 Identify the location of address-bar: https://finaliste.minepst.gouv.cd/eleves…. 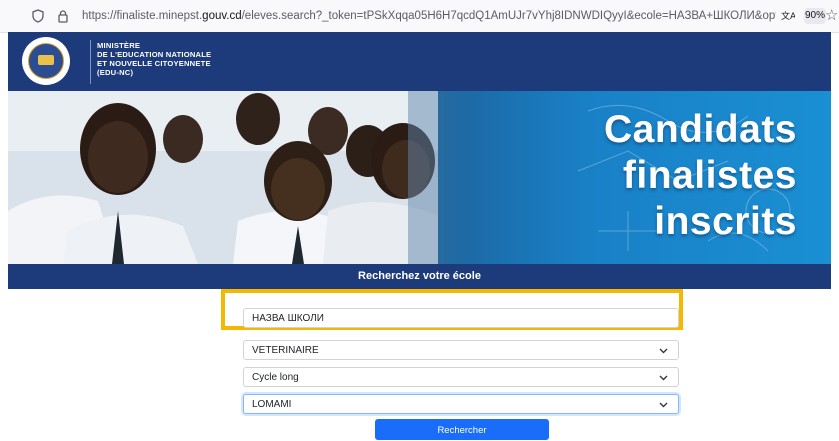
(429, 16).